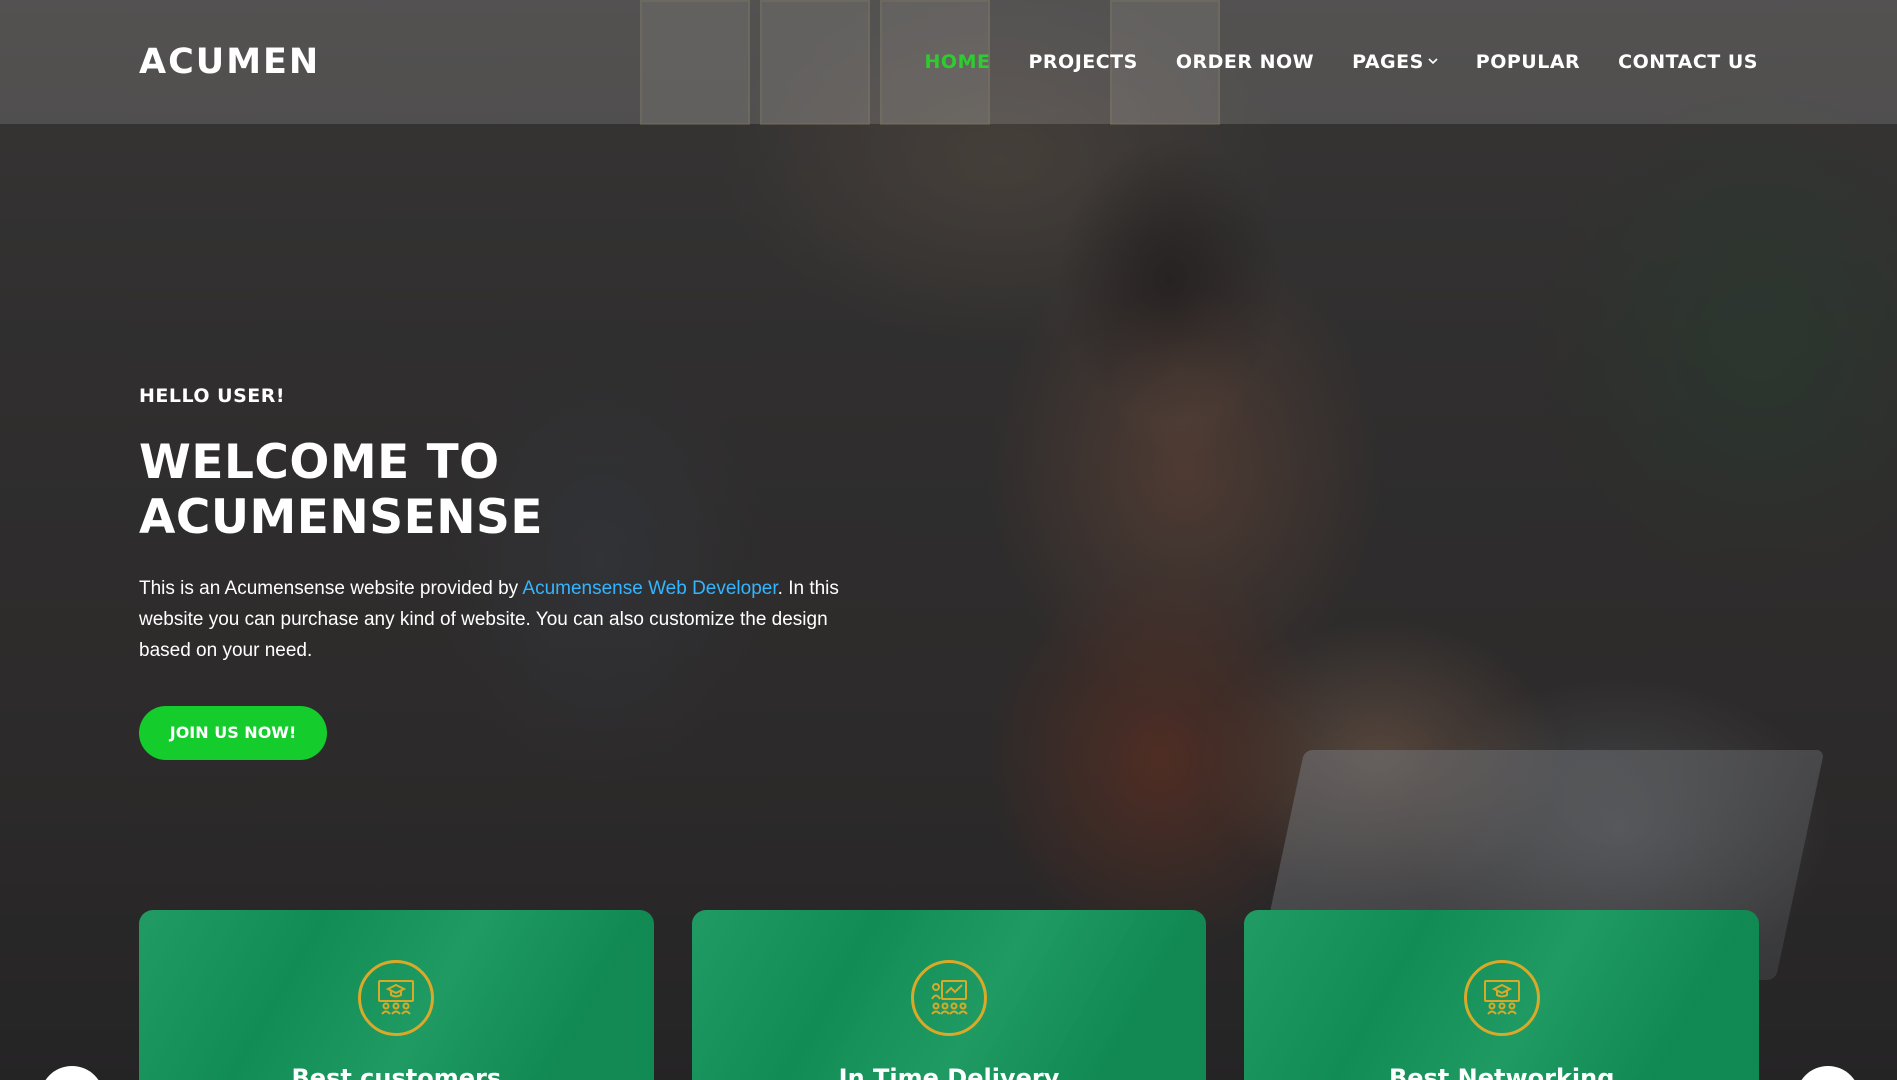  Describe the element at coordinates (649, 588) in the screenshot. I see `developer-link: Acumensense Web Developer` at that location.